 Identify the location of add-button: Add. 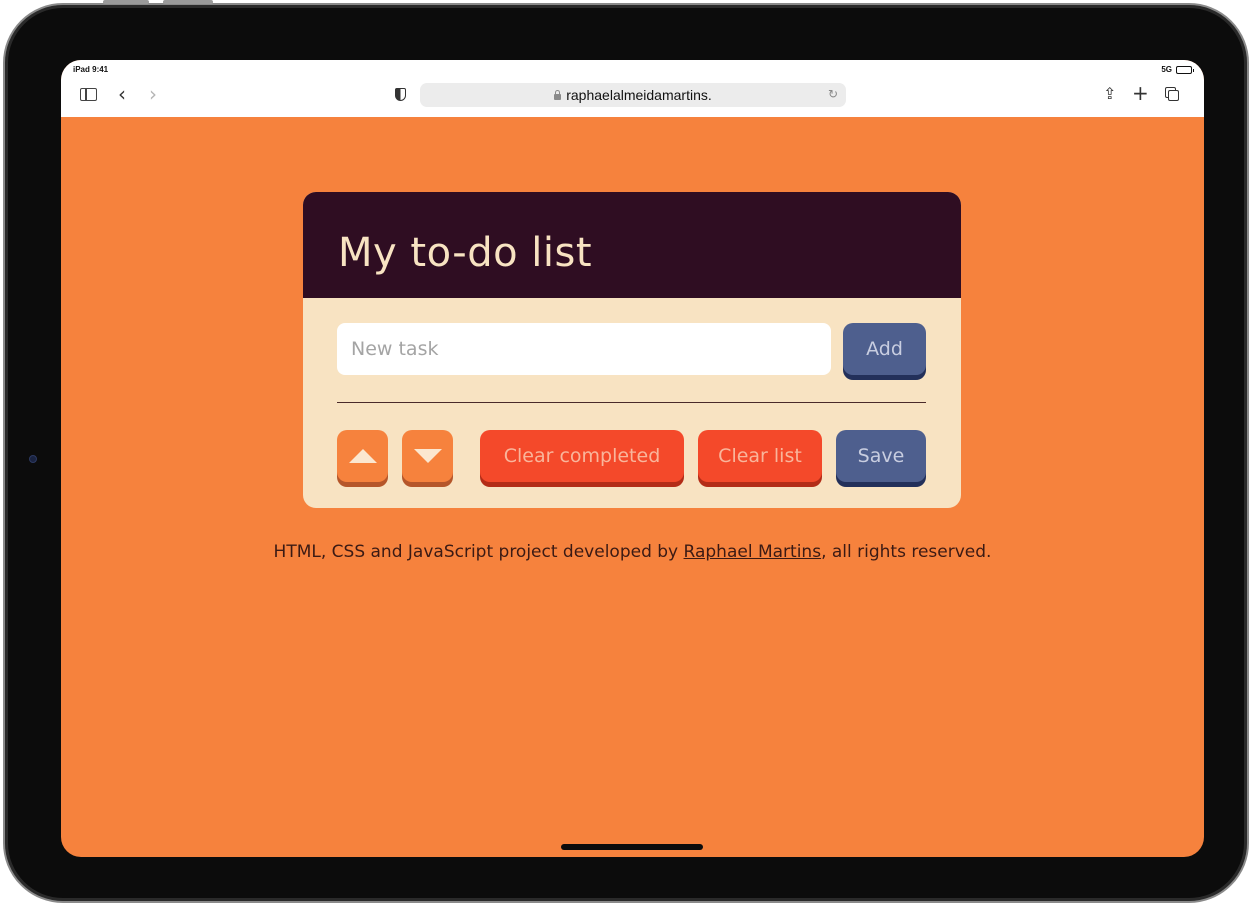
(884, 349).